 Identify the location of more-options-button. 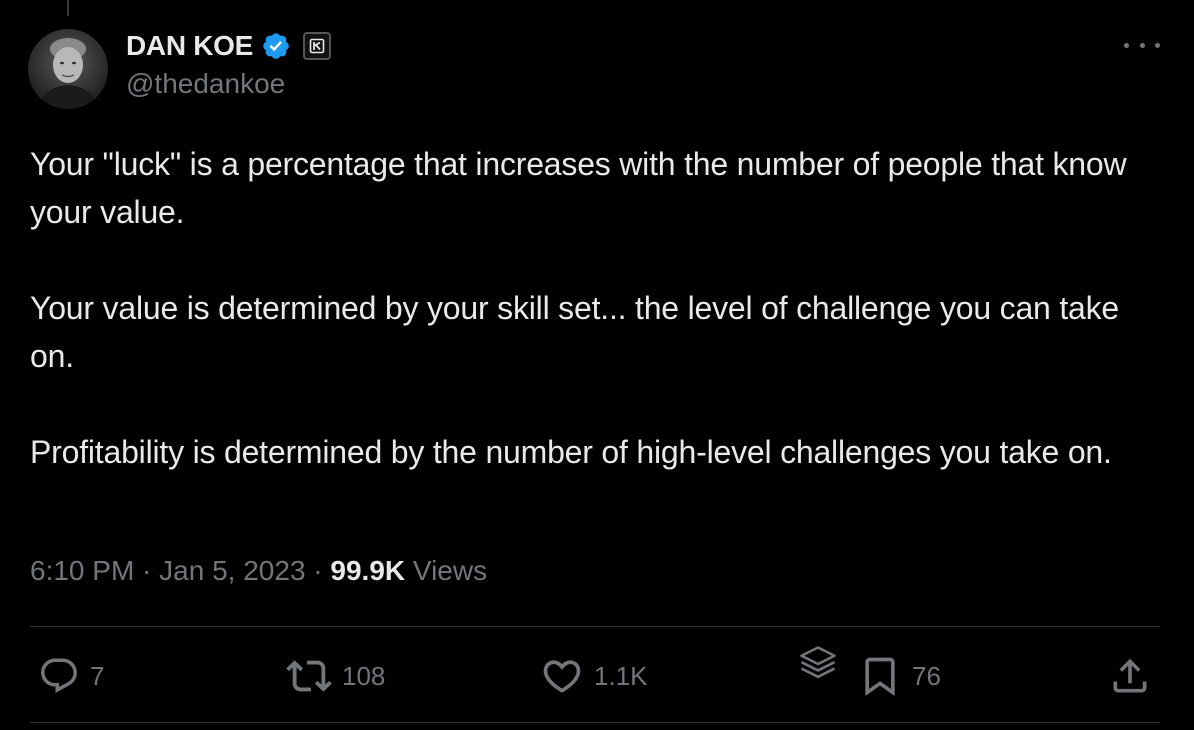
(1142, 45).